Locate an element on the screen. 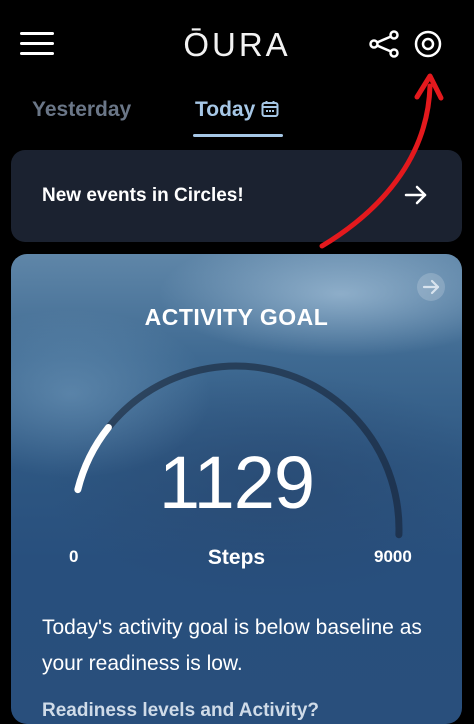 This screenshot has width=474, height=724. tab-today: Today is located at coordinates (237, 111).